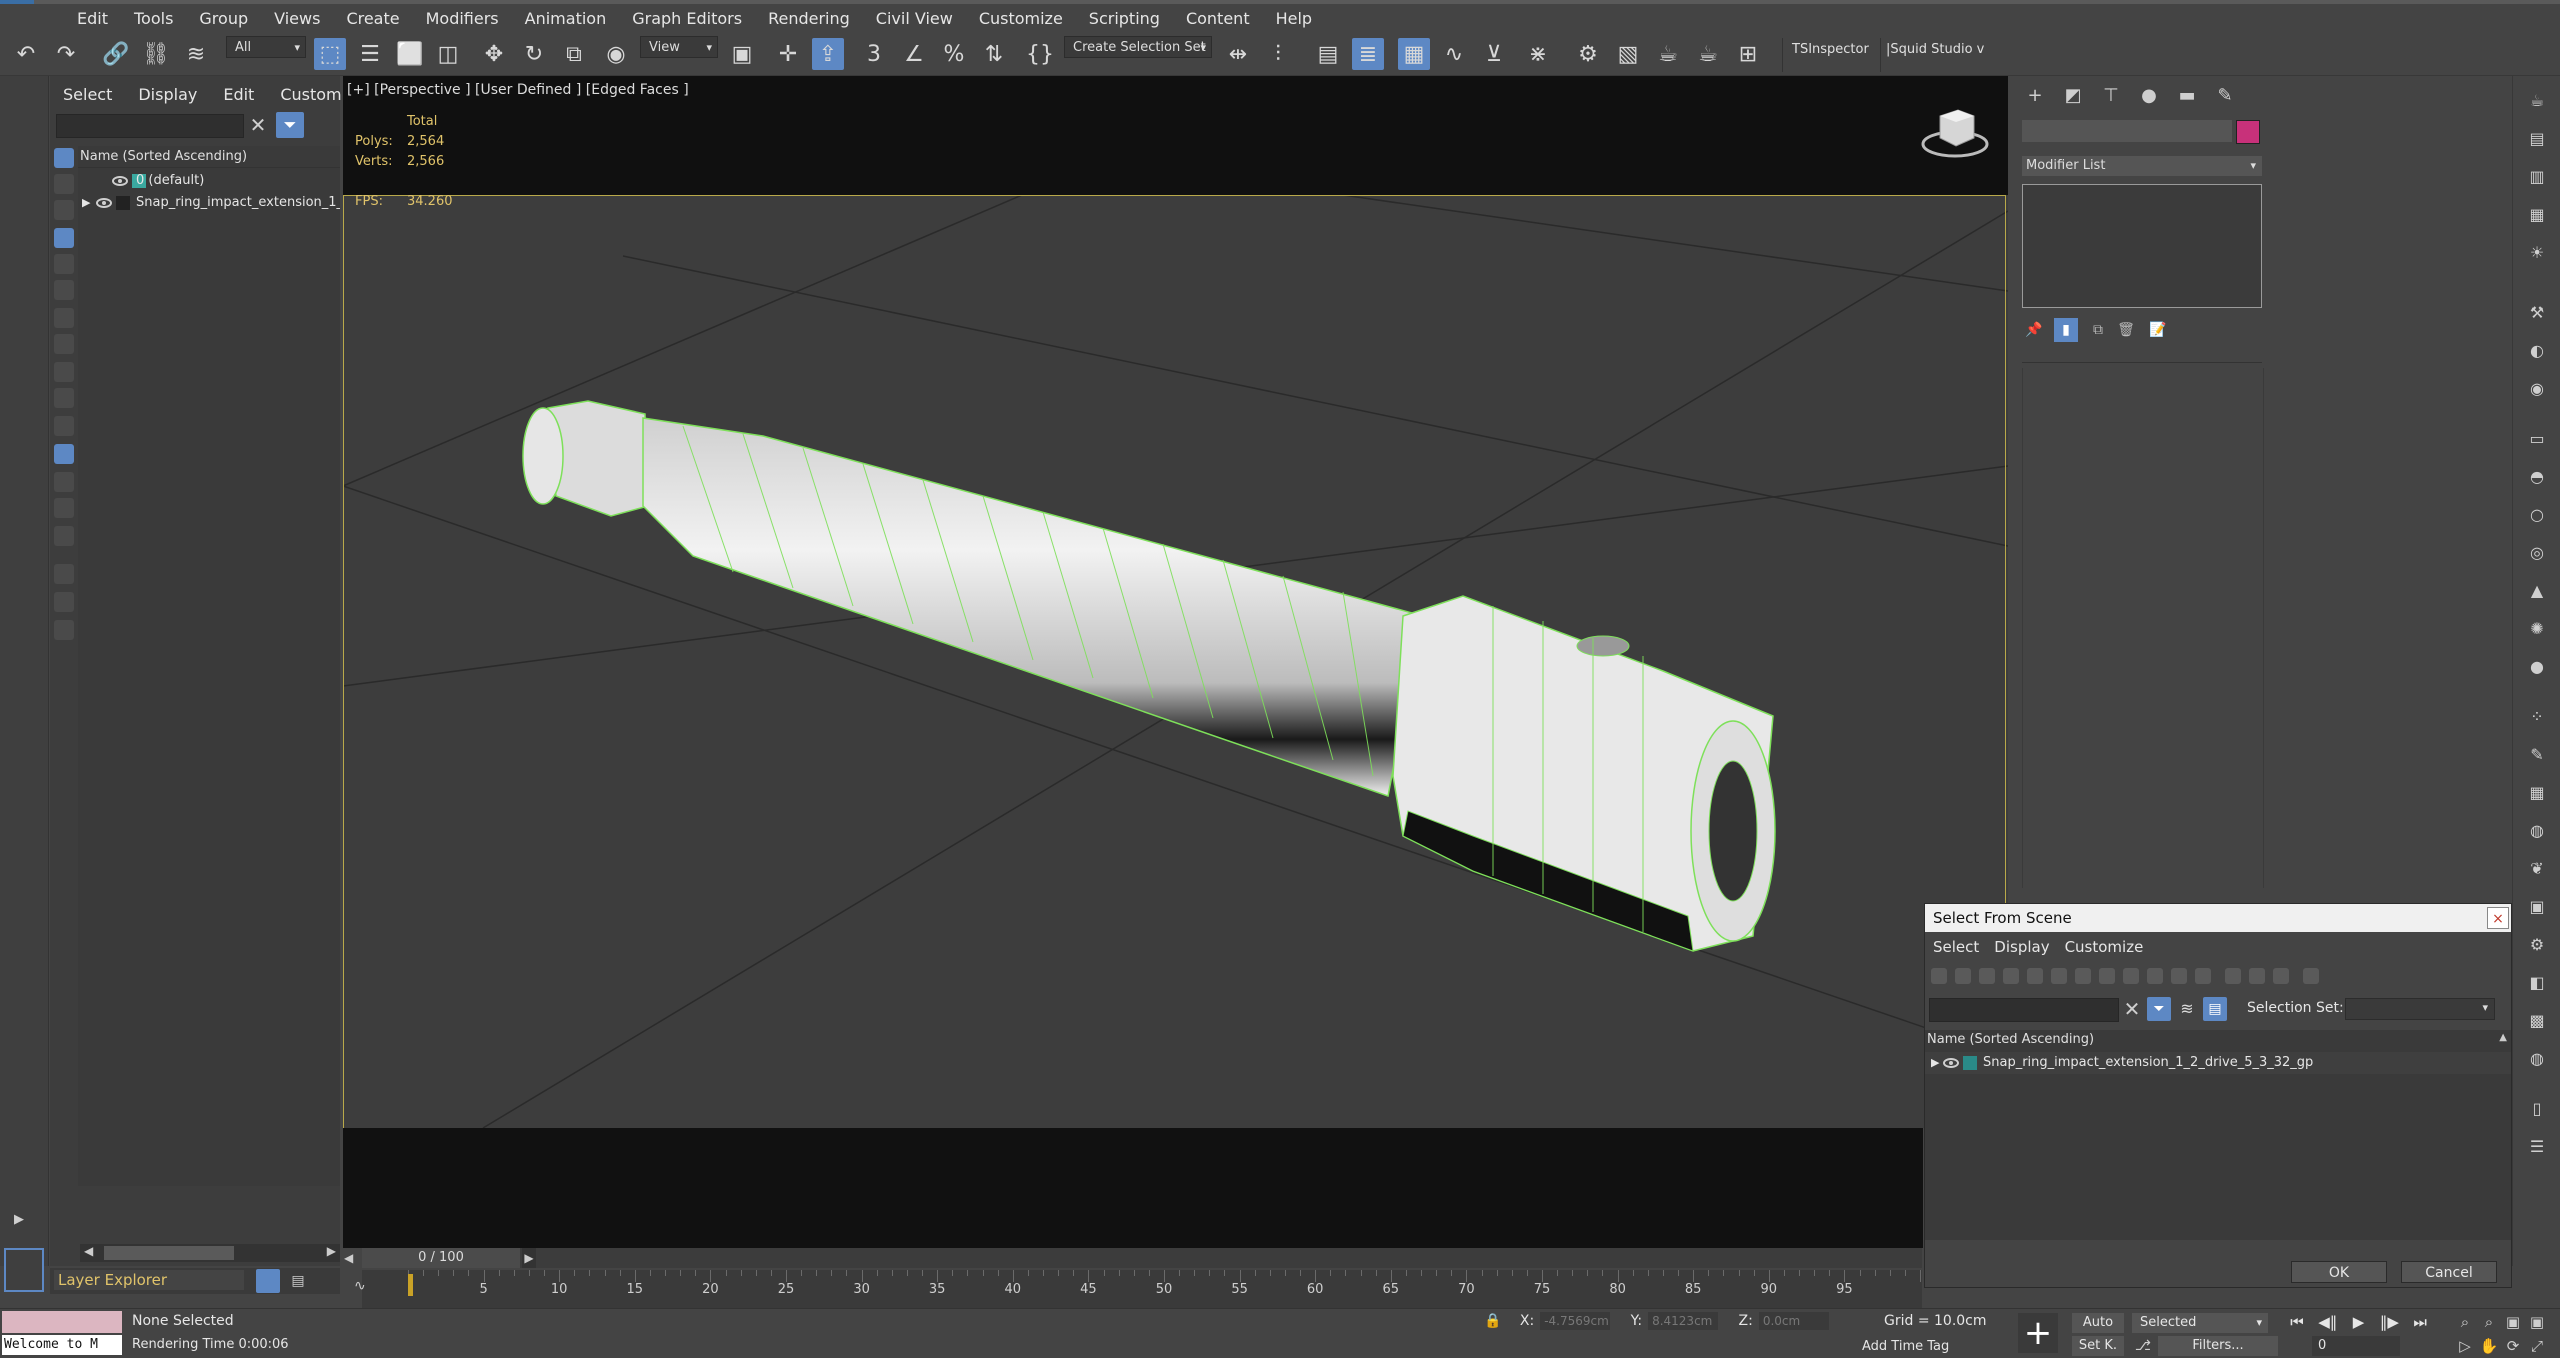 The width and height of the screenshot is (2560, 1358). Describe the element at coordinates (64, 630) in the screenshot. I see `container-icon` at that location.